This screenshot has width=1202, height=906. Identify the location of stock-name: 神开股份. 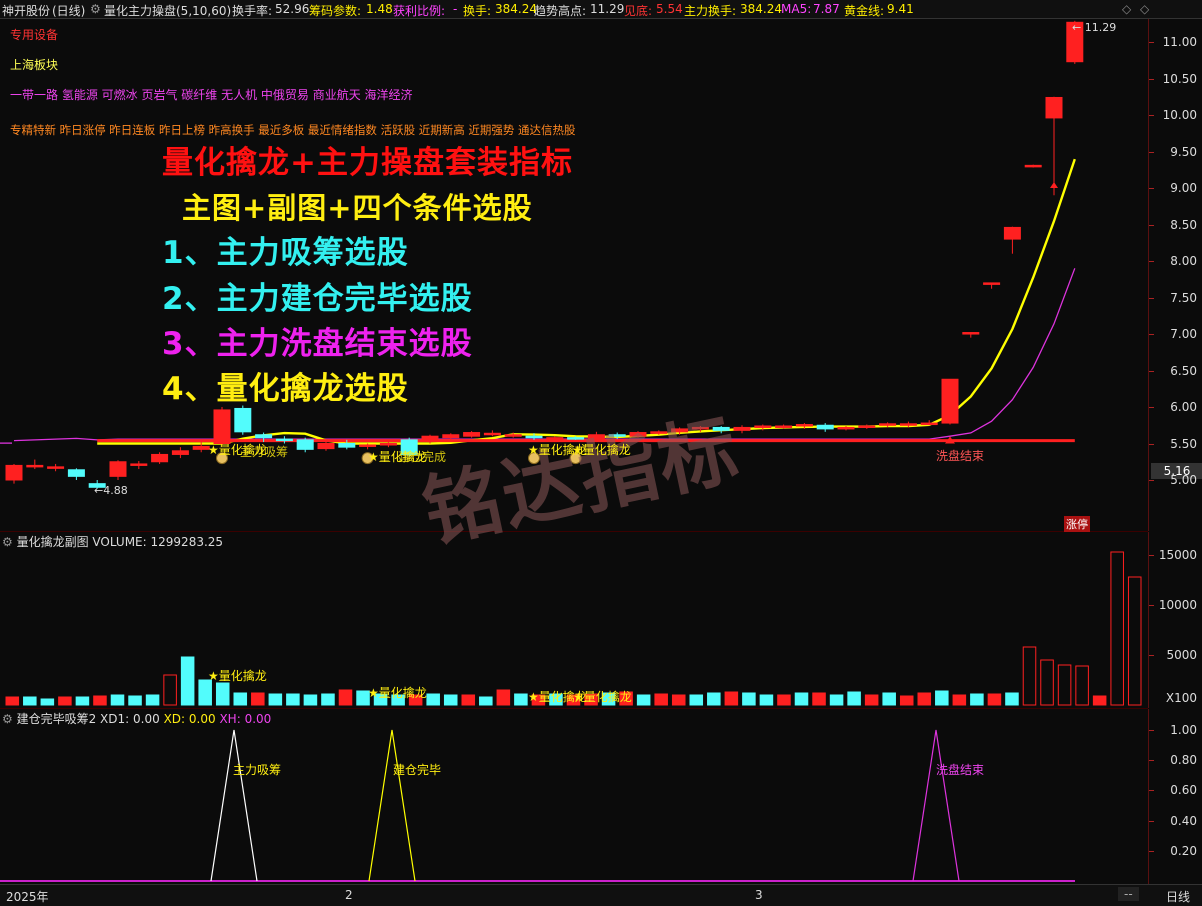
(26, 10).